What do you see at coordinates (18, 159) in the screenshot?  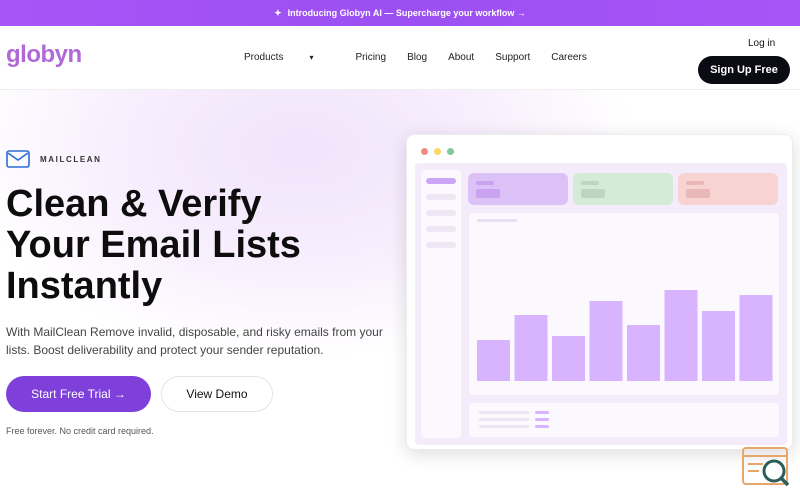 I see `mail-icon` at bounding box center [18, 159].